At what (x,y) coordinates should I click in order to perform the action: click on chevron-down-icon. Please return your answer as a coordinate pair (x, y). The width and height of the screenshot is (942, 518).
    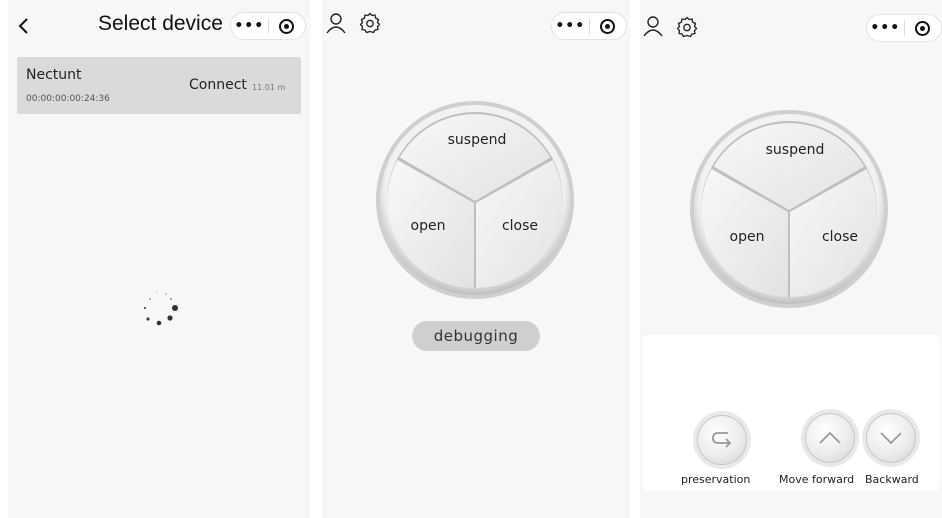
    Looking at the image, I should click on (891, 438).